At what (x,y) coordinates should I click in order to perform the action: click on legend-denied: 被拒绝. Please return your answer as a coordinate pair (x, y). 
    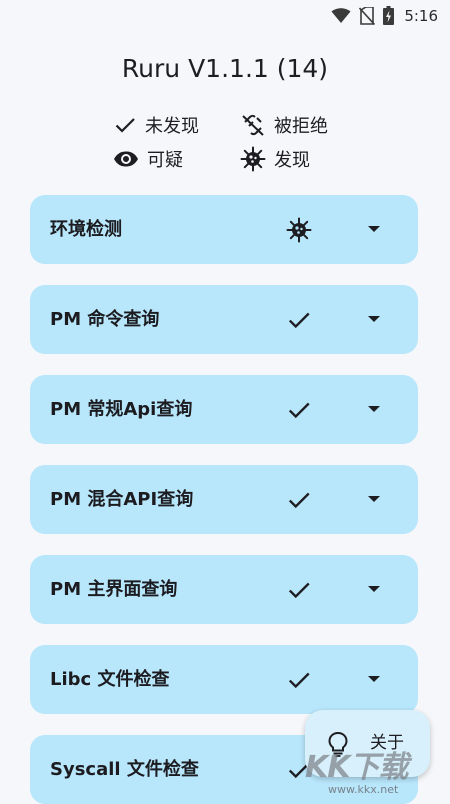
    Looking at the image, I should click on (284, 125).